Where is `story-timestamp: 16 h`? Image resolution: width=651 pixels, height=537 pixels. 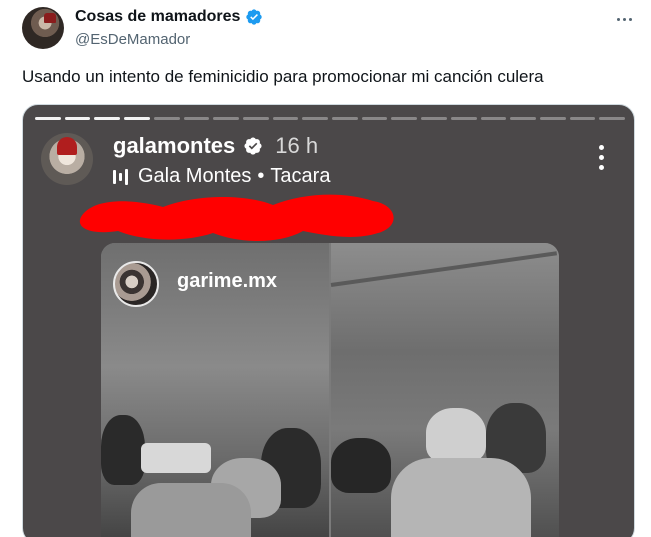
story-timestamp: 16 h is located at coordinates (297, 145).